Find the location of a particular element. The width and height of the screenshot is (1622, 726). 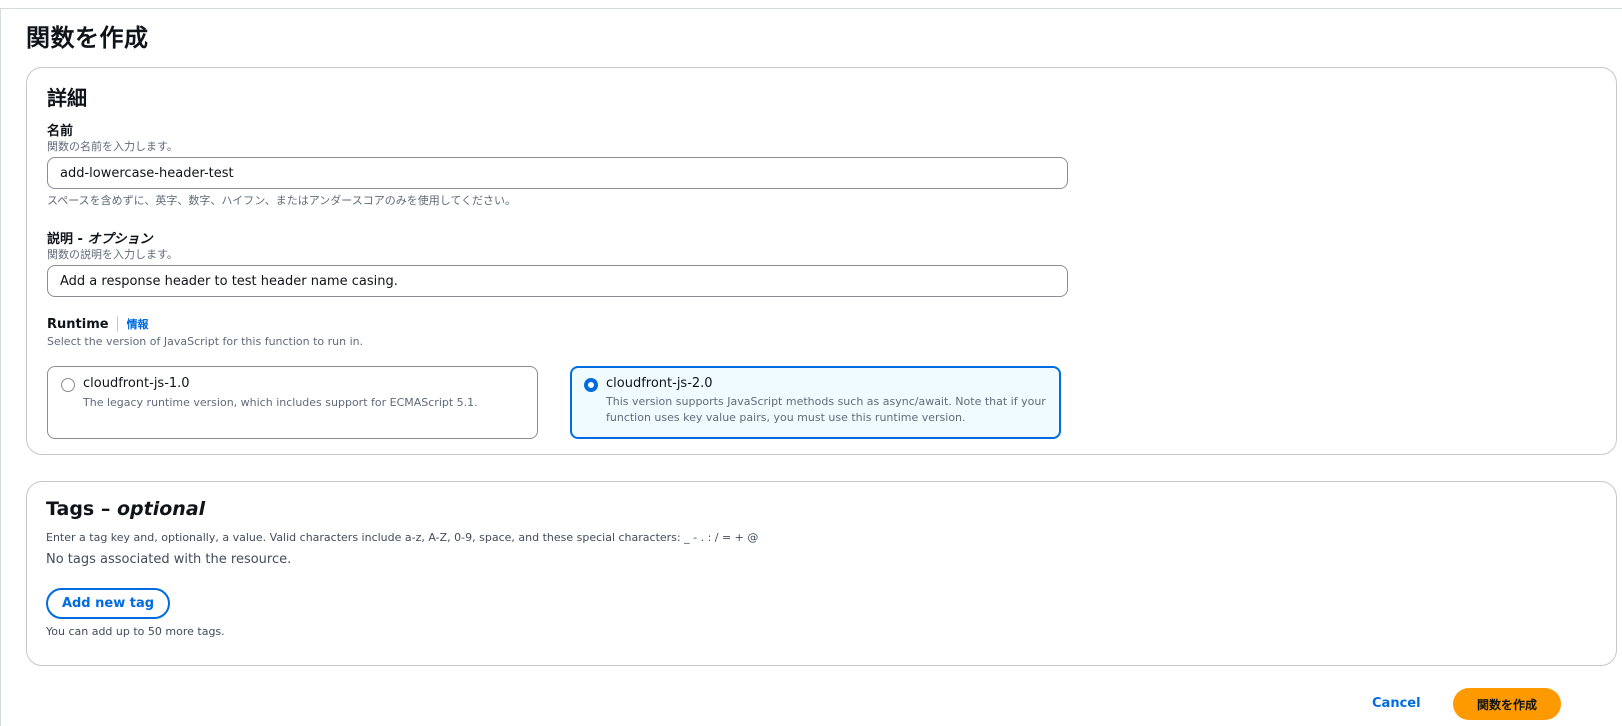

name-input is located at coordinates (557, 173).